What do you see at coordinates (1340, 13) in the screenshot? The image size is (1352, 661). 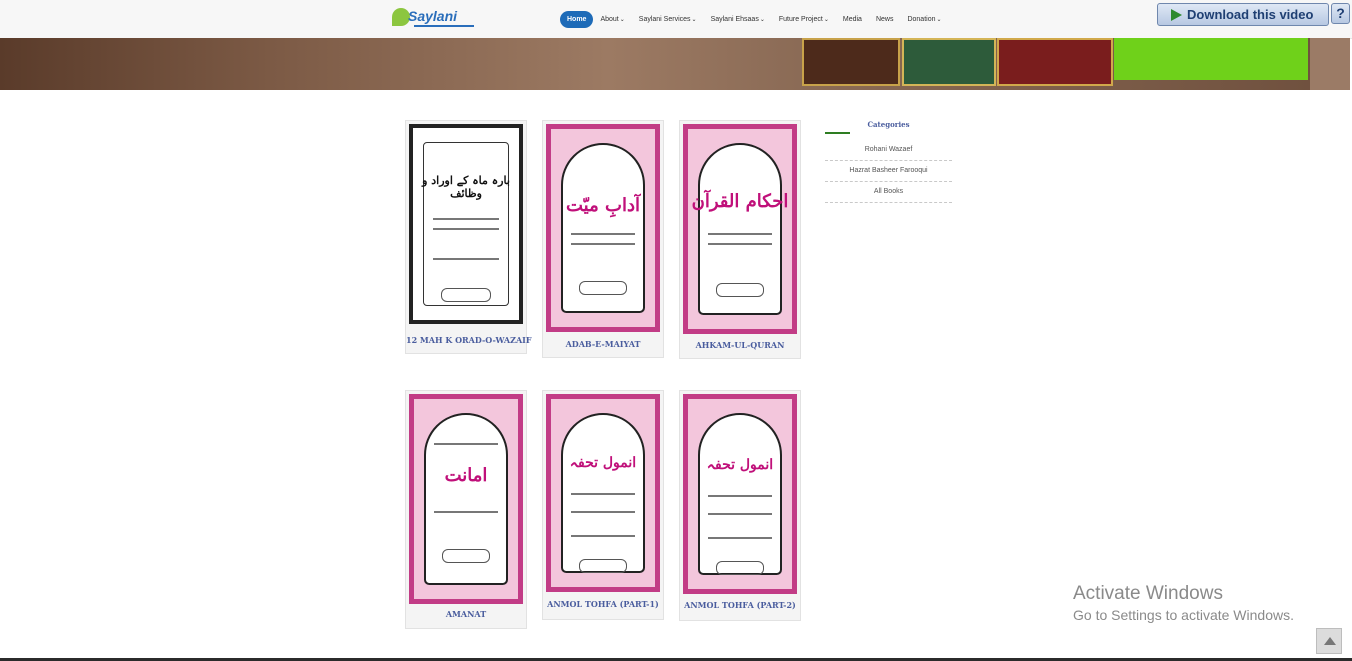 I see `help-button: ?` at bounding box center [1340, 13].